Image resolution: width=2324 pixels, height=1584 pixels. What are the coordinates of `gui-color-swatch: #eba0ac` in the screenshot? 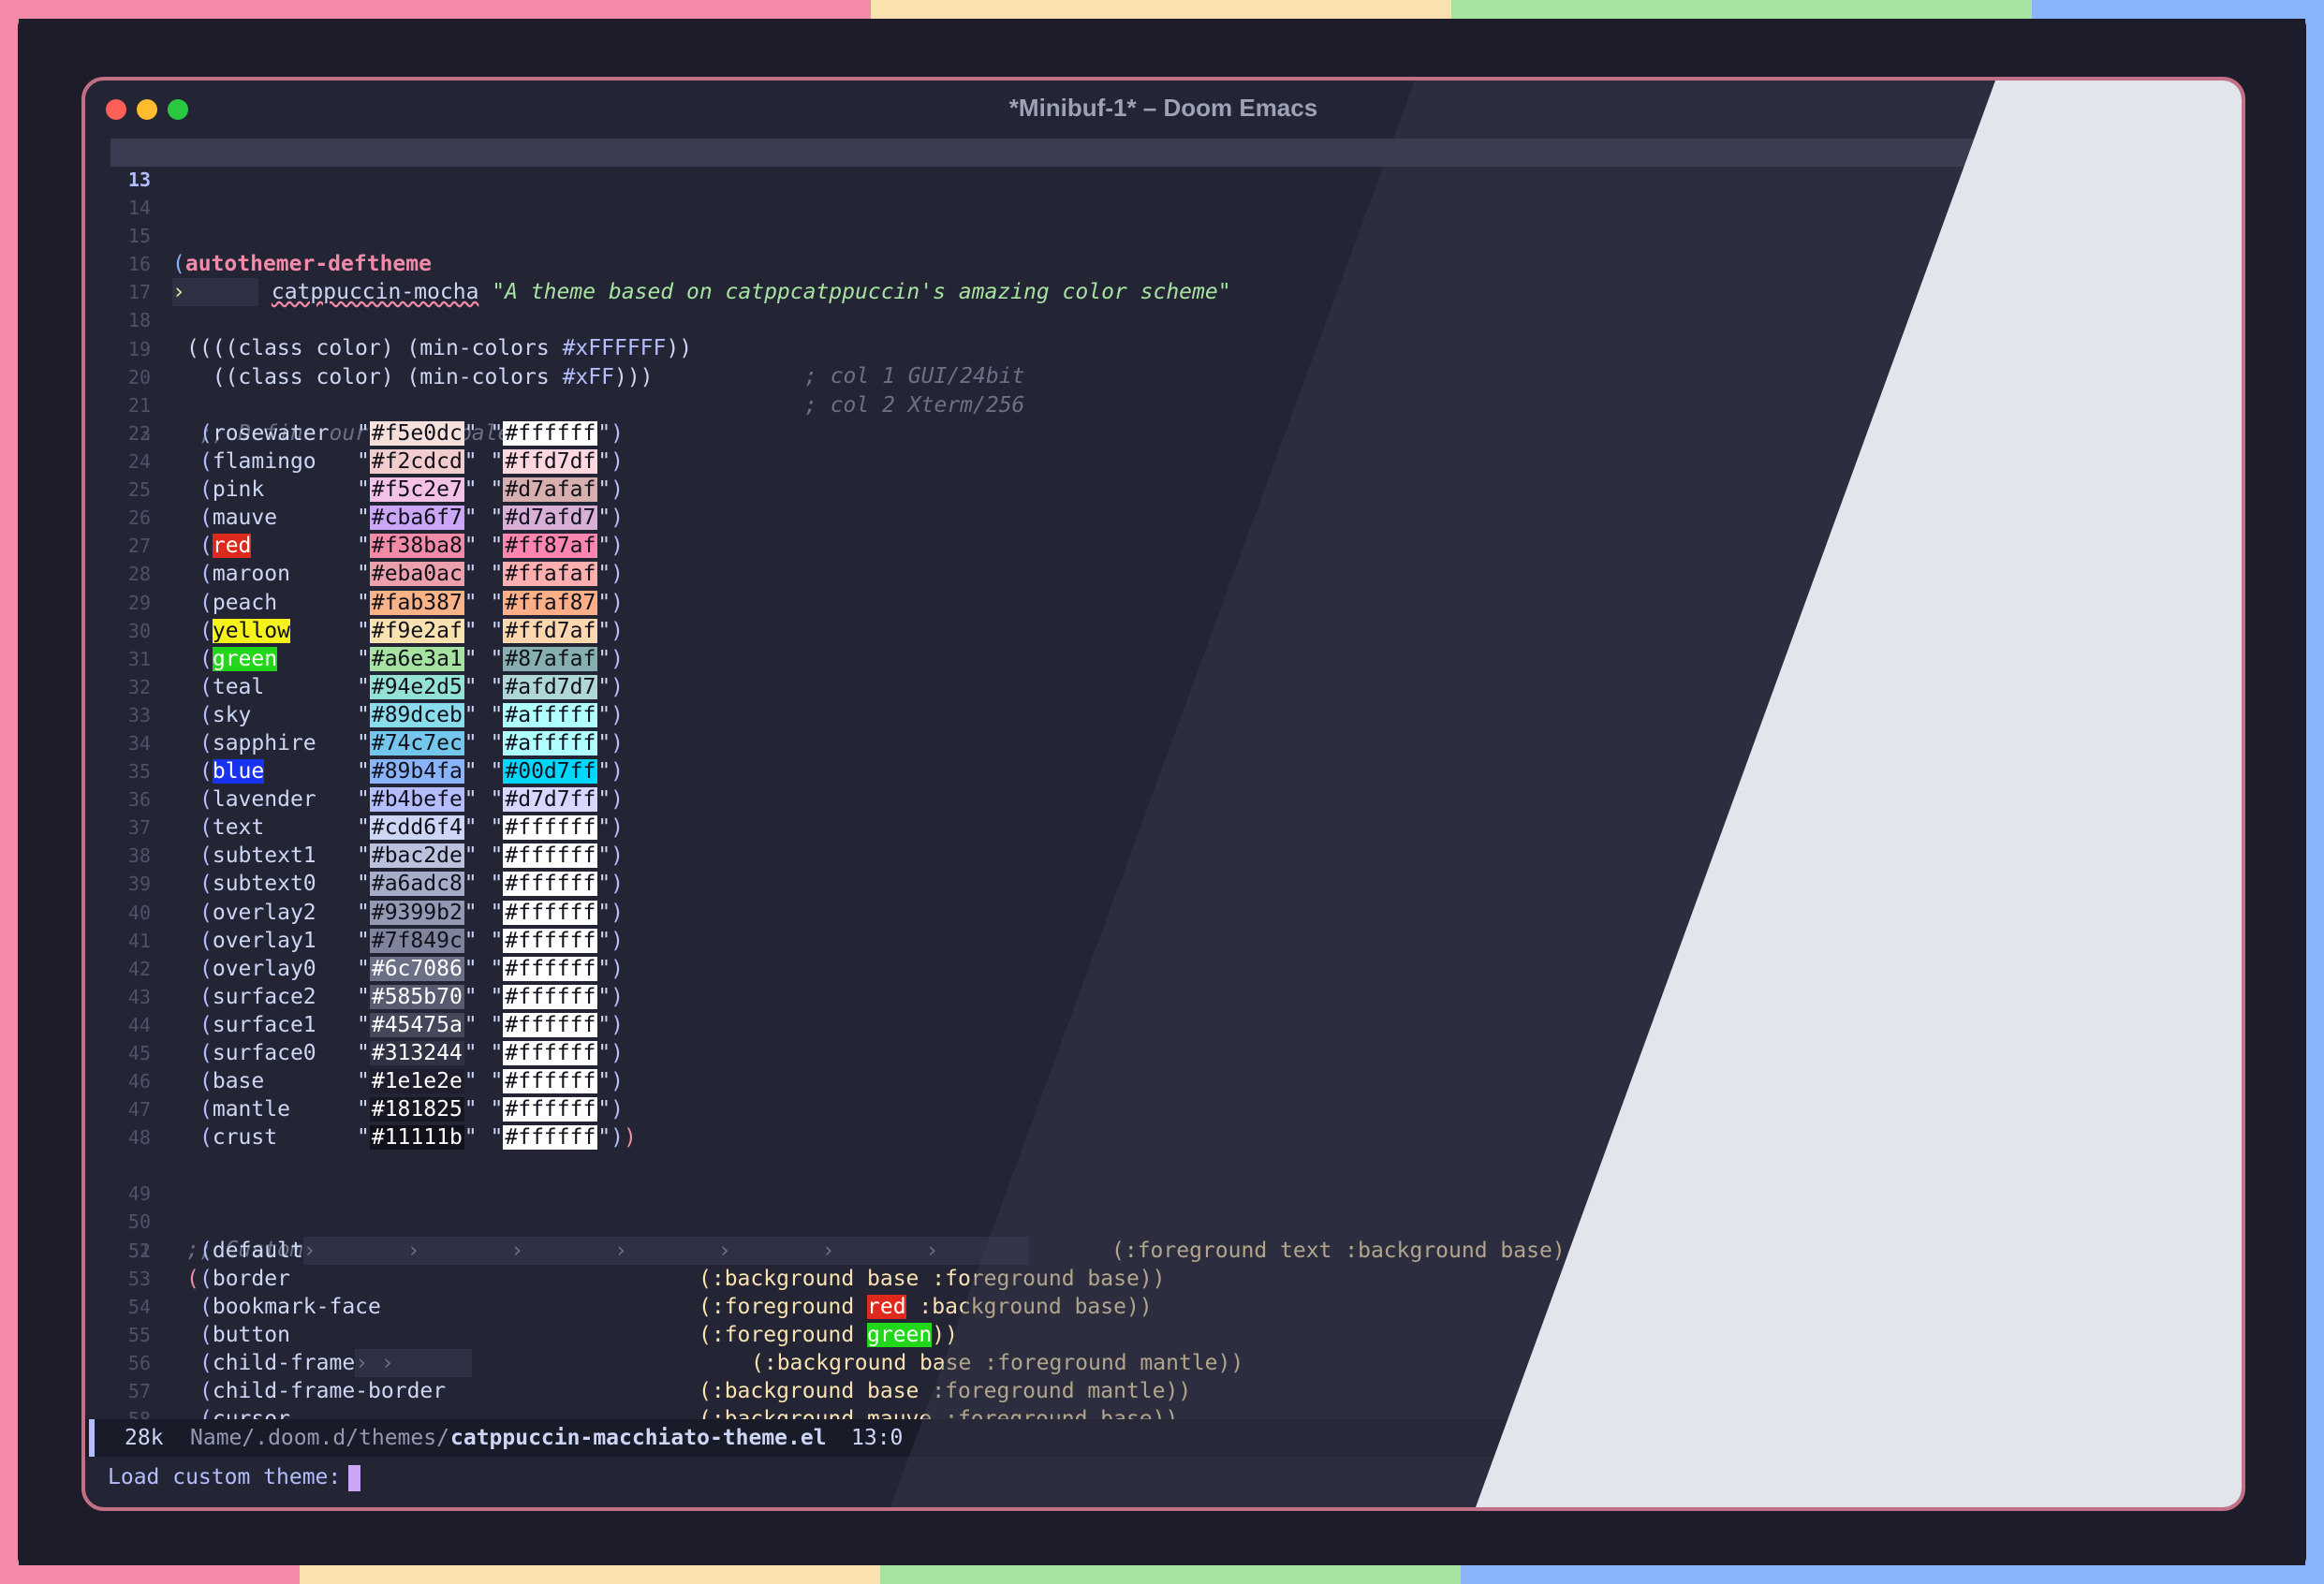 It's located at (416, 574).